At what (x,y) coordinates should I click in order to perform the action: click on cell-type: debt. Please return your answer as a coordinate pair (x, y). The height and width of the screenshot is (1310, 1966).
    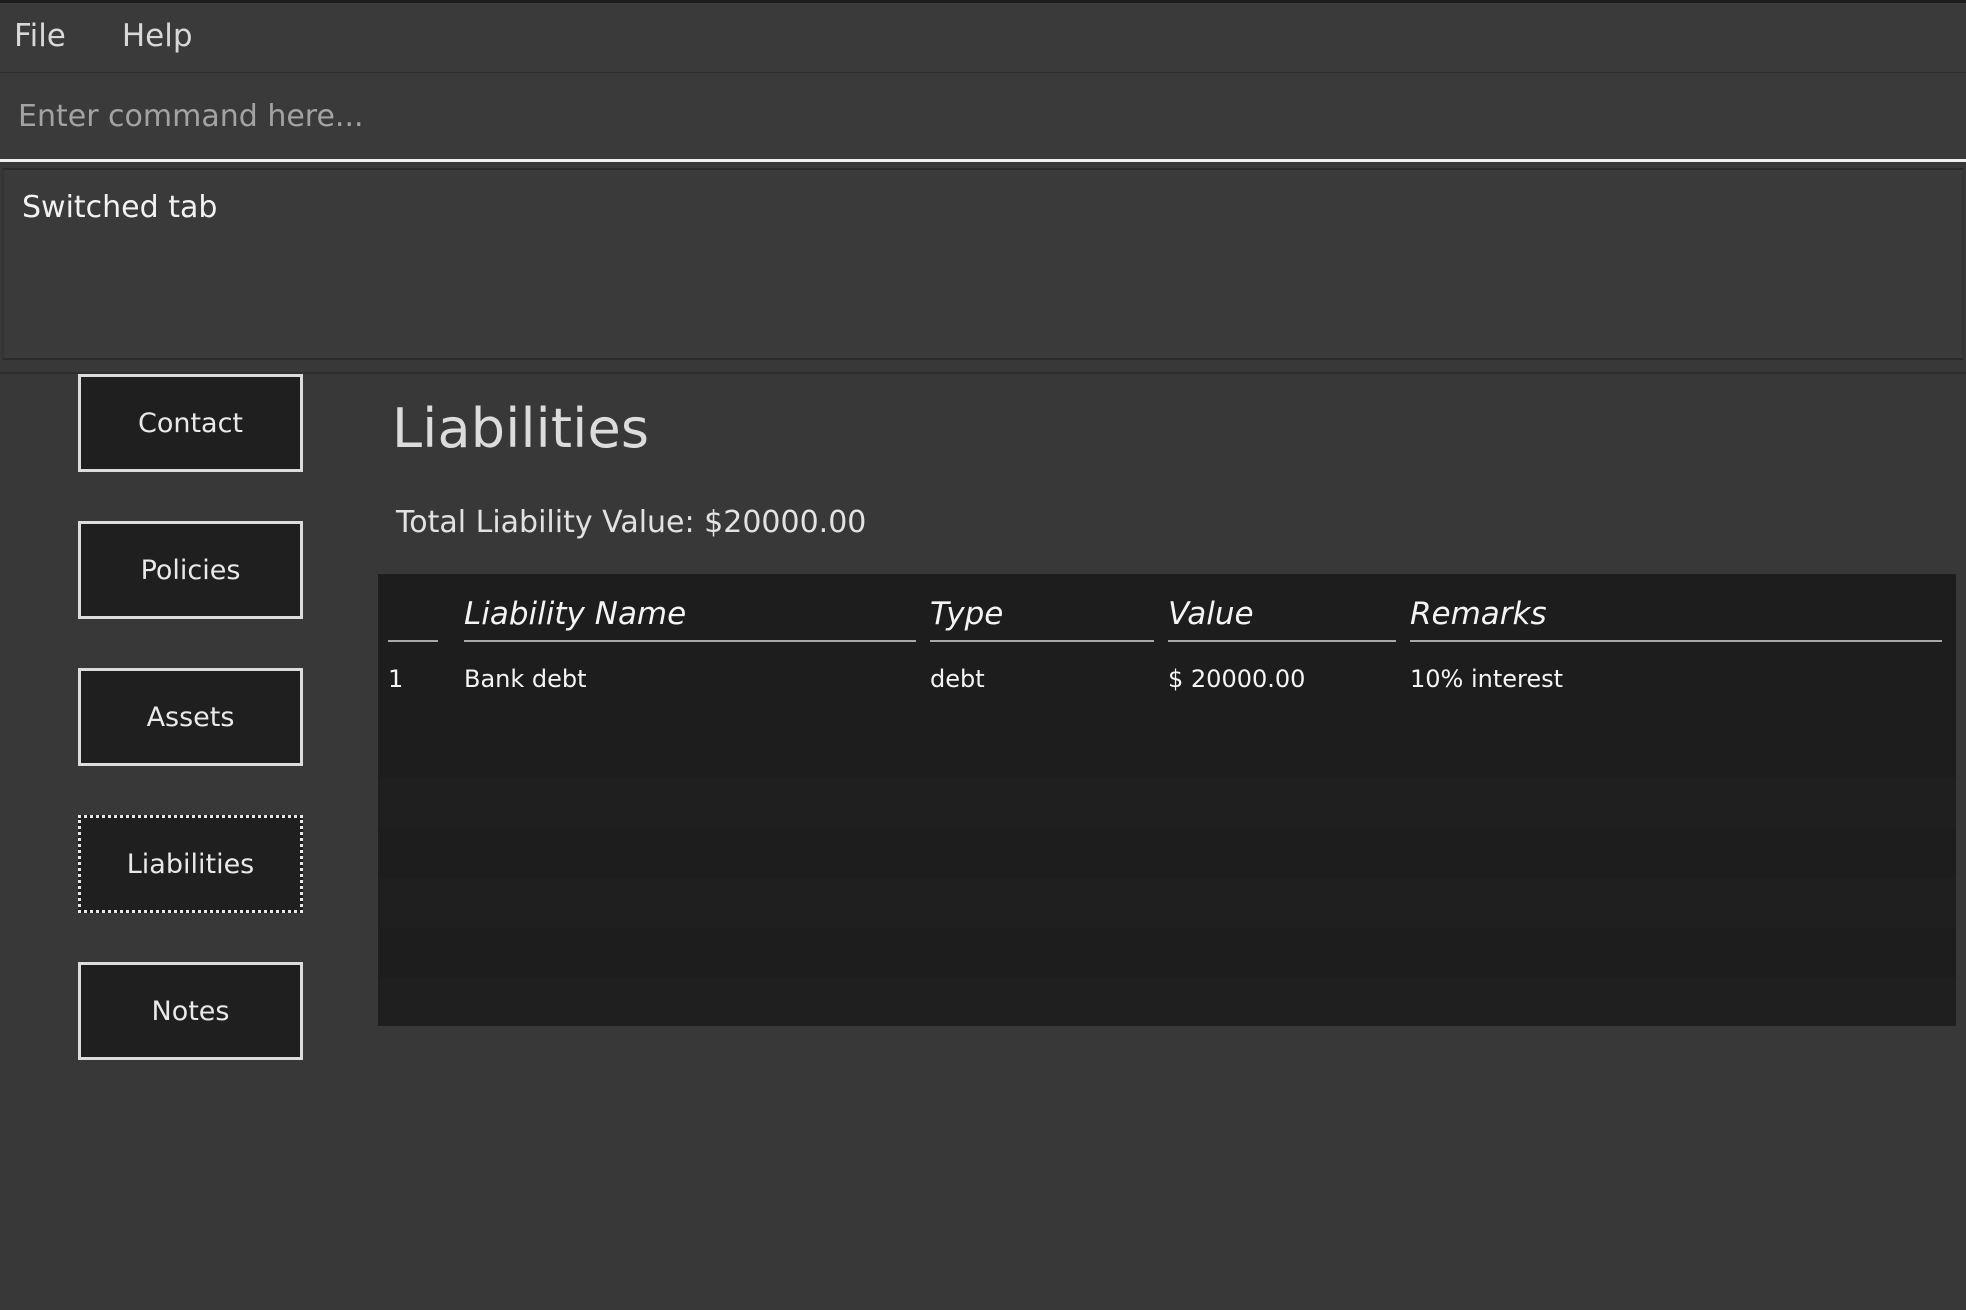
    Looking at the image, I should click on (957, 679).